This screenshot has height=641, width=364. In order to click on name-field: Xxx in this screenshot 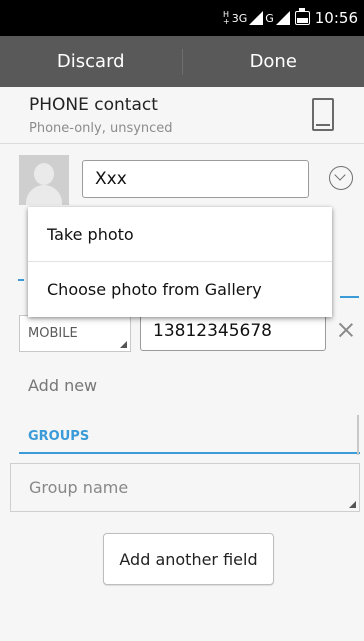, I will do `click(195, 179)`.